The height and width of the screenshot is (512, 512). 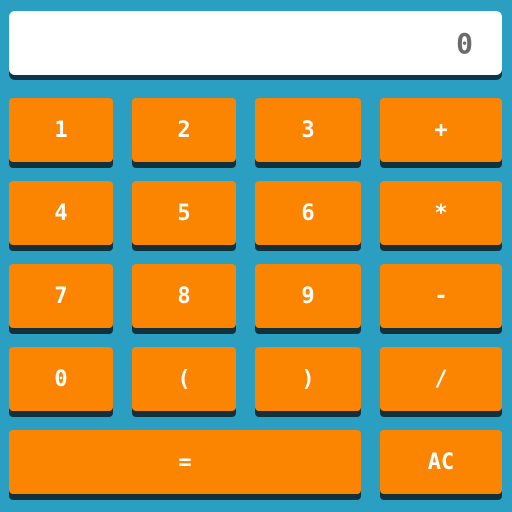 I want to click on key-2-button: 2, so click(x=184, y=130).